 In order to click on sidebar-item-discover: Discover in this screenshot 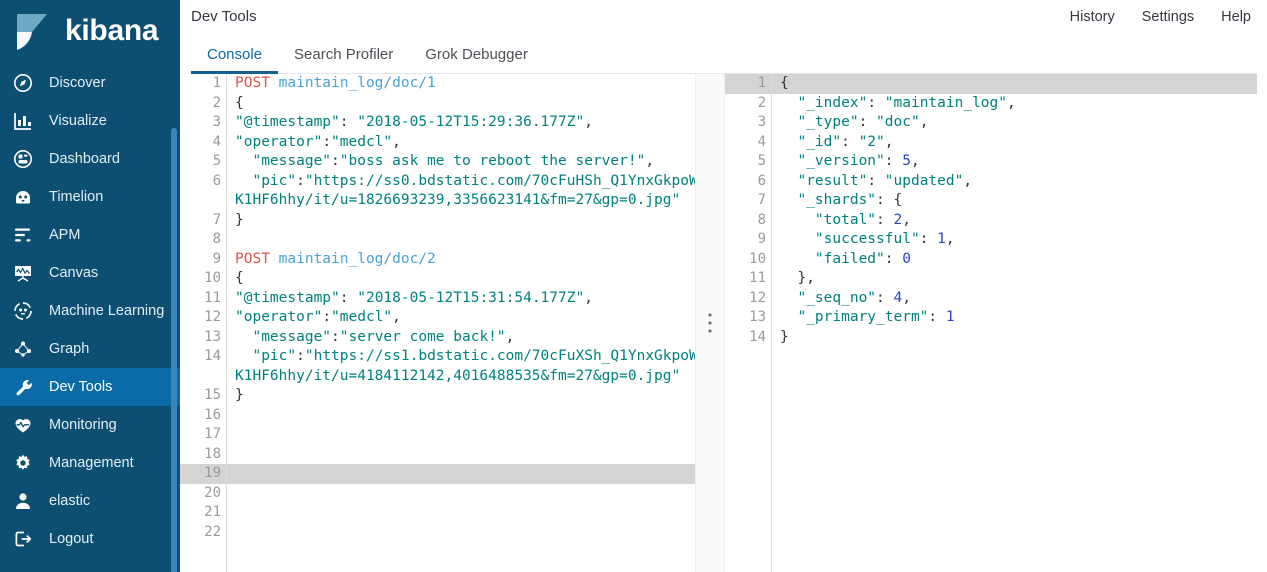, I will do `click(90, 83)`.